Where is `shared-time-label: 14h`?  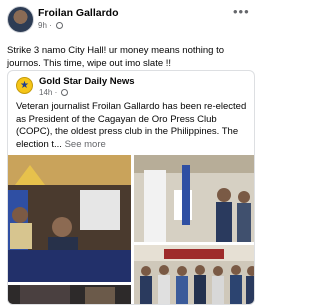
shared-time-label: 14h is located at coordinates (45, 92).